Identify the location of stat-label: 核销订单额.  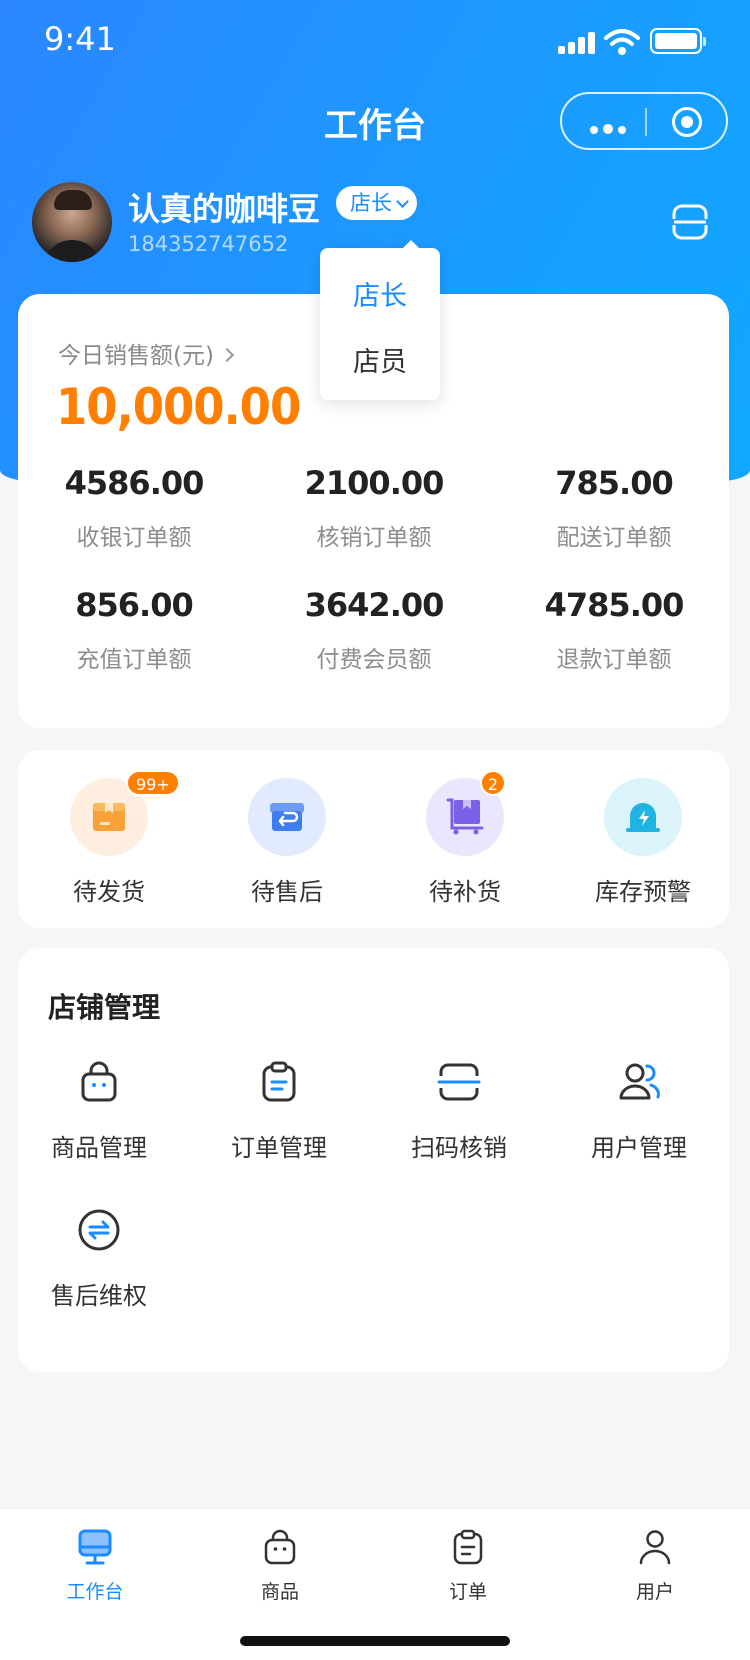
(374, 538).